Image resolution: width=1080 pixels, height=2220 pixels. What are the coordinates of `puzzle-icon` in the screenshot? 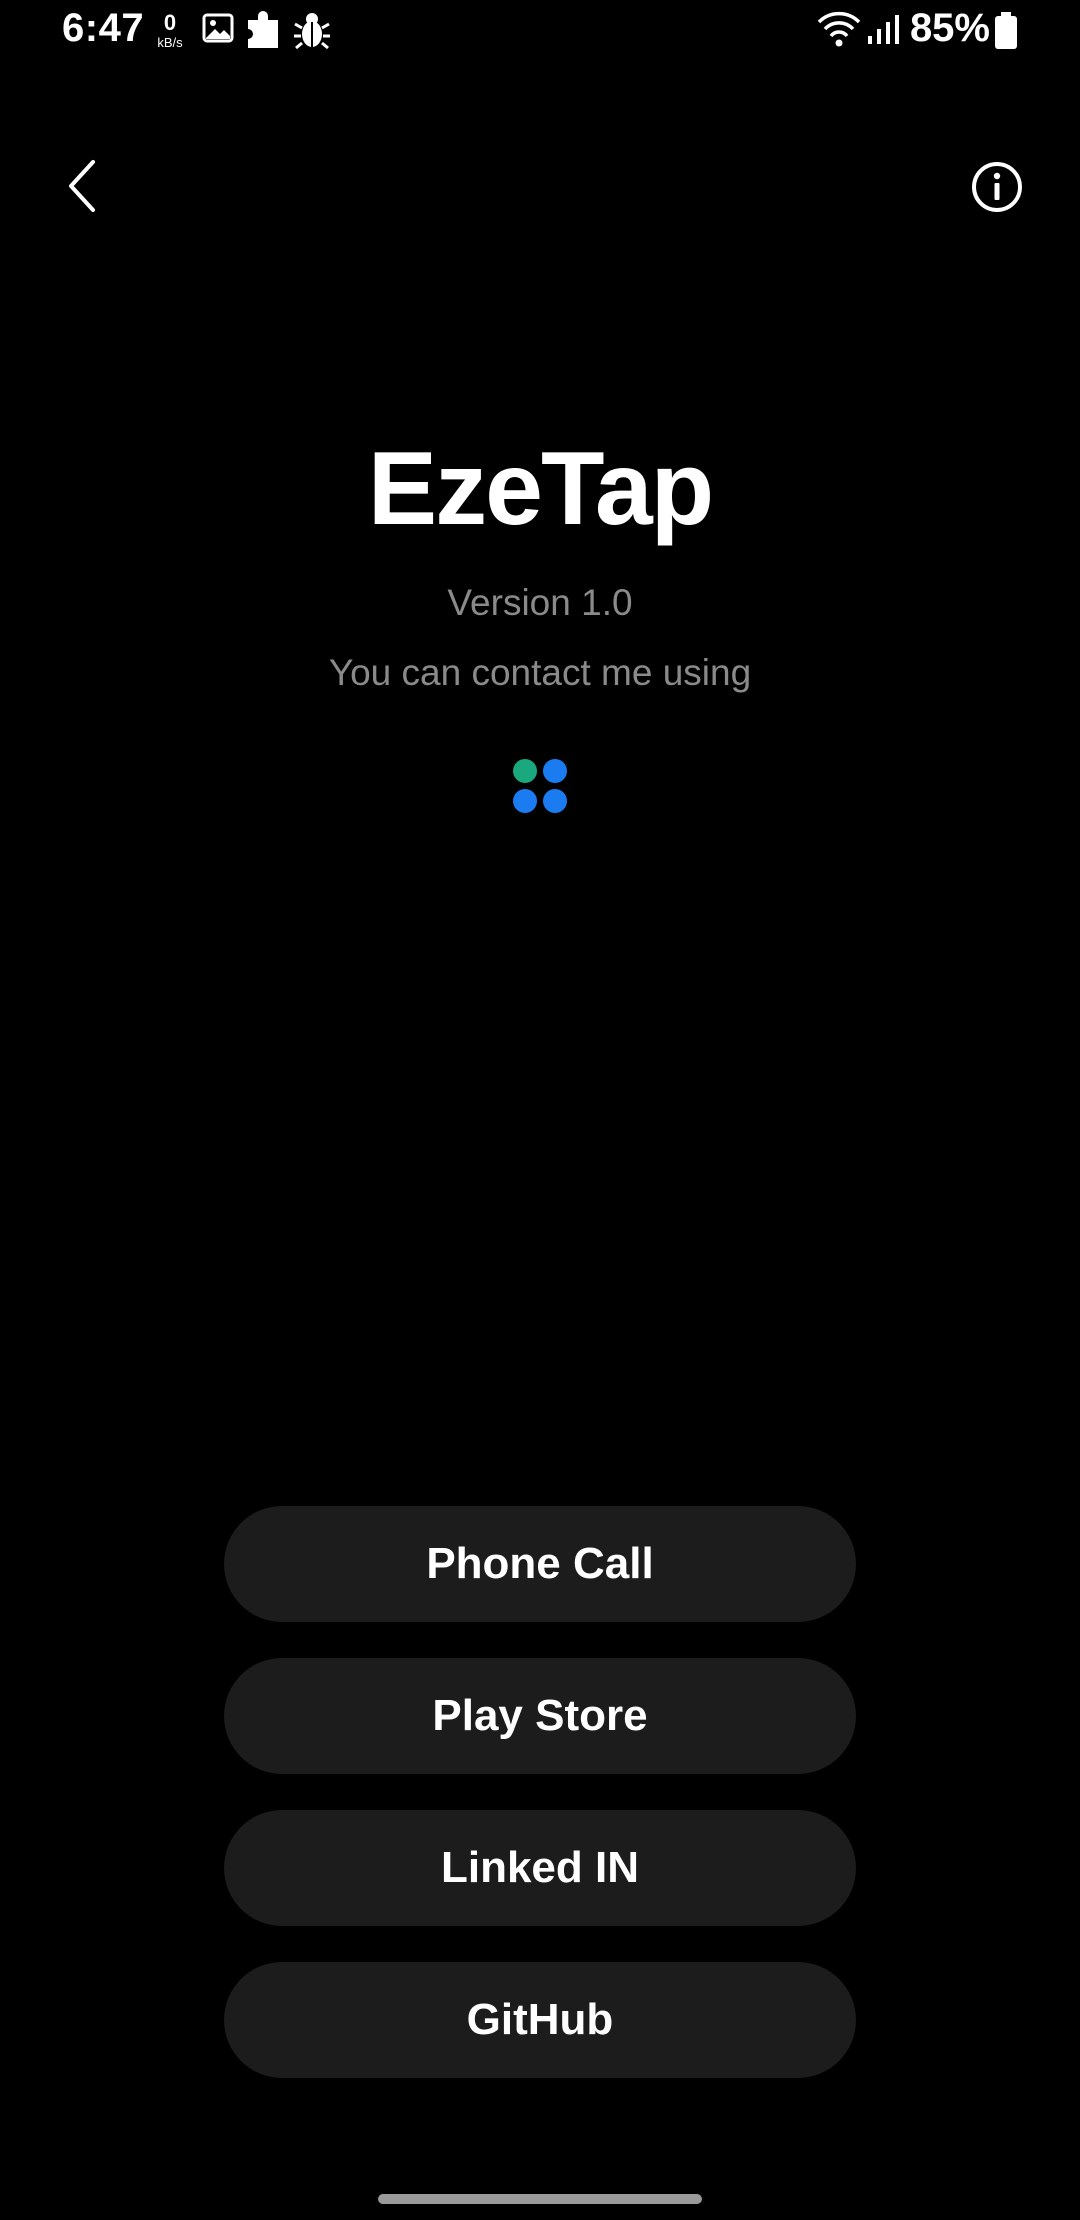 It's located at (263, 32).